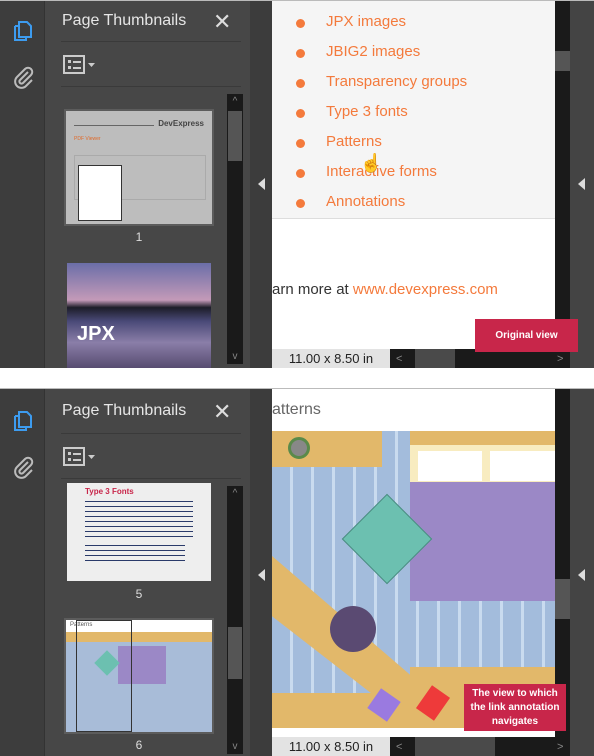  Describe the element at coordinates (296, 409) in the screenshot. I see `page-heading: atterns` at that location.